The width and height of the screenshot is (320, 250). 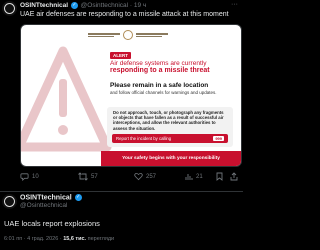 I want to click on report-label: Report the incident by calling, so click(x=144, y=138).